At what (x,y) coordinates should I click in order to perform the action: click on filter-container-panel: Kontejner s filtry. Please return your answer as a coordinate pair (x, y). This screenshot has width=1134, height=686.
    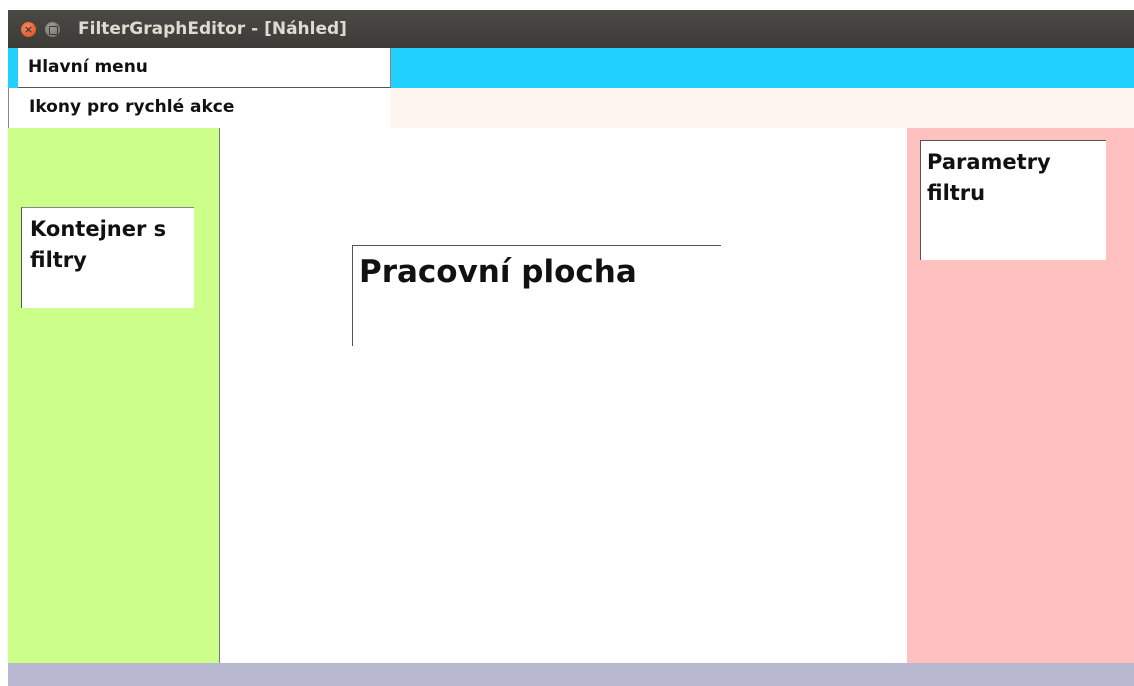
    Looking at the image, I should click on (114, 395).